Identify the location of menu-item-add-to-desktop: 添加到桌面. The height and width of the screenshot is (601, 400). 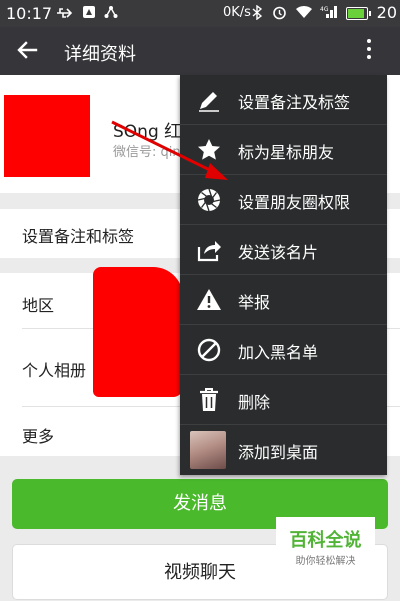
(283, 450).